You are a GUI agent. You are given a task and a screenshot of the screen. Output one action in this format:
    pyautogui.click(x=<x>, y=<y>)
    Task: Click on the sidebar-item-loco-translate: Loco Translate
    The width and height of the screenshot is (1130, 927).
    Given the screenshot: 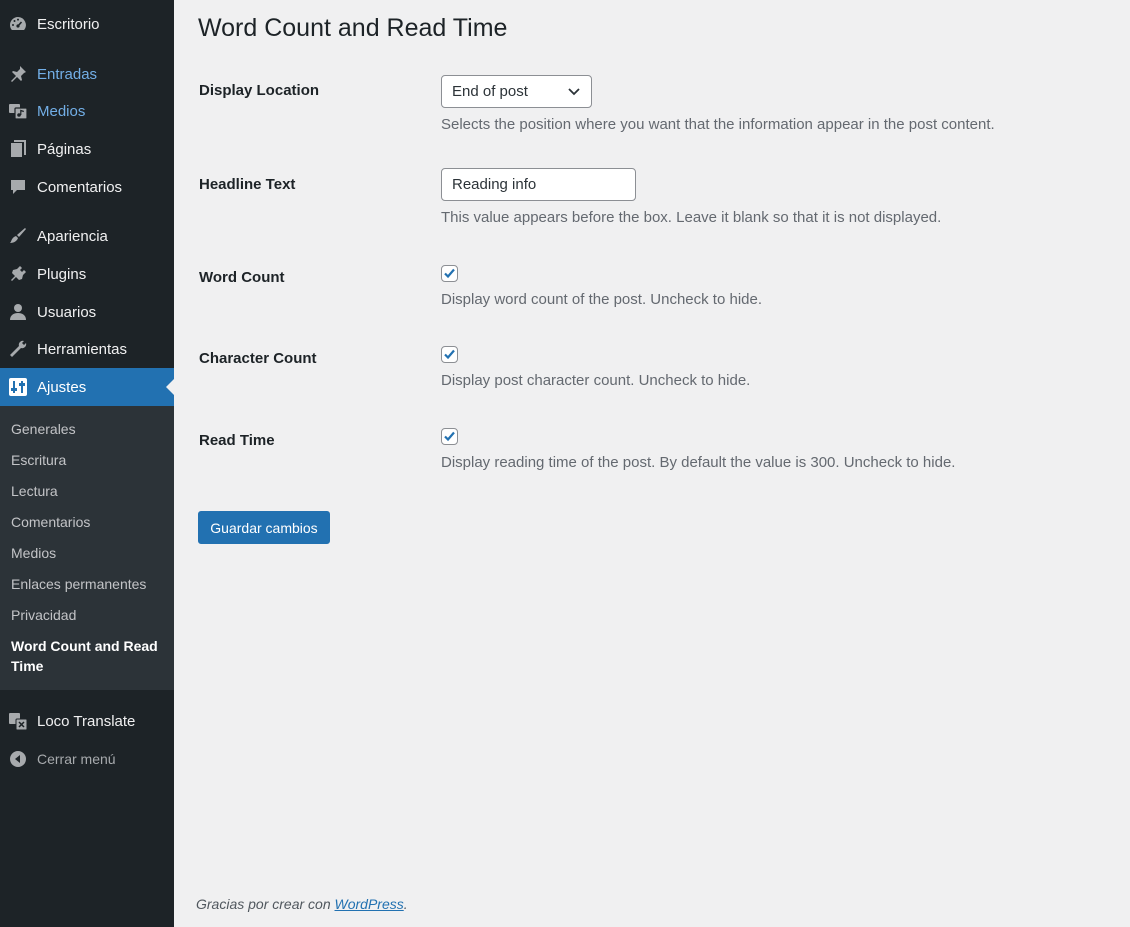 What is the action you would take?
    pyautogui.click(x=87, y=721)
    